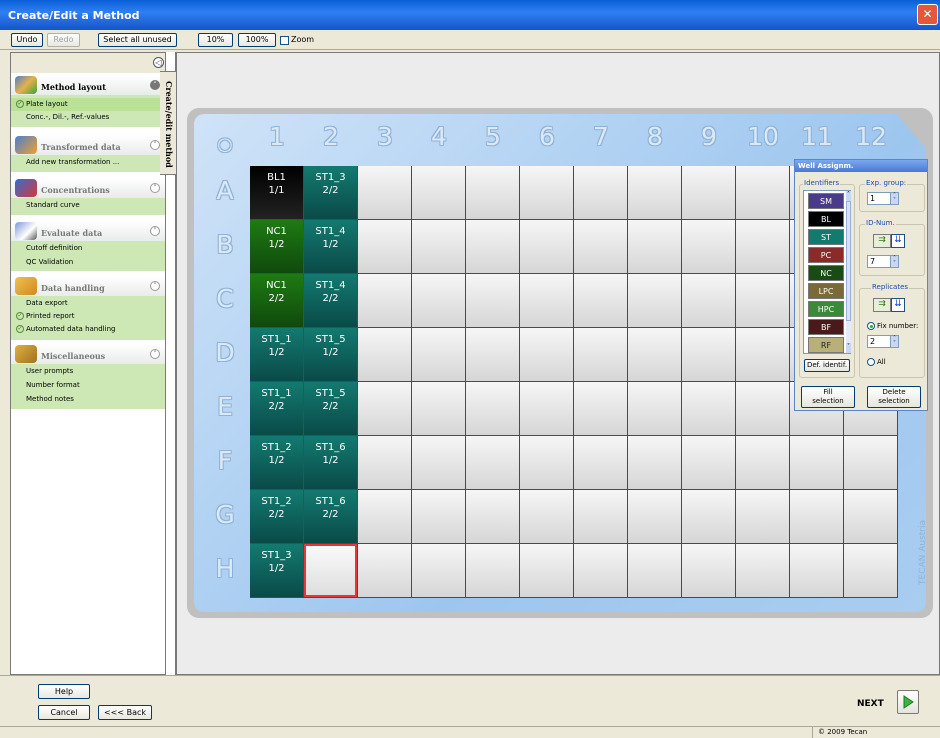 The width and height of the screenshot is (940, 738). I want to click on well-f8, so click(654, 462).